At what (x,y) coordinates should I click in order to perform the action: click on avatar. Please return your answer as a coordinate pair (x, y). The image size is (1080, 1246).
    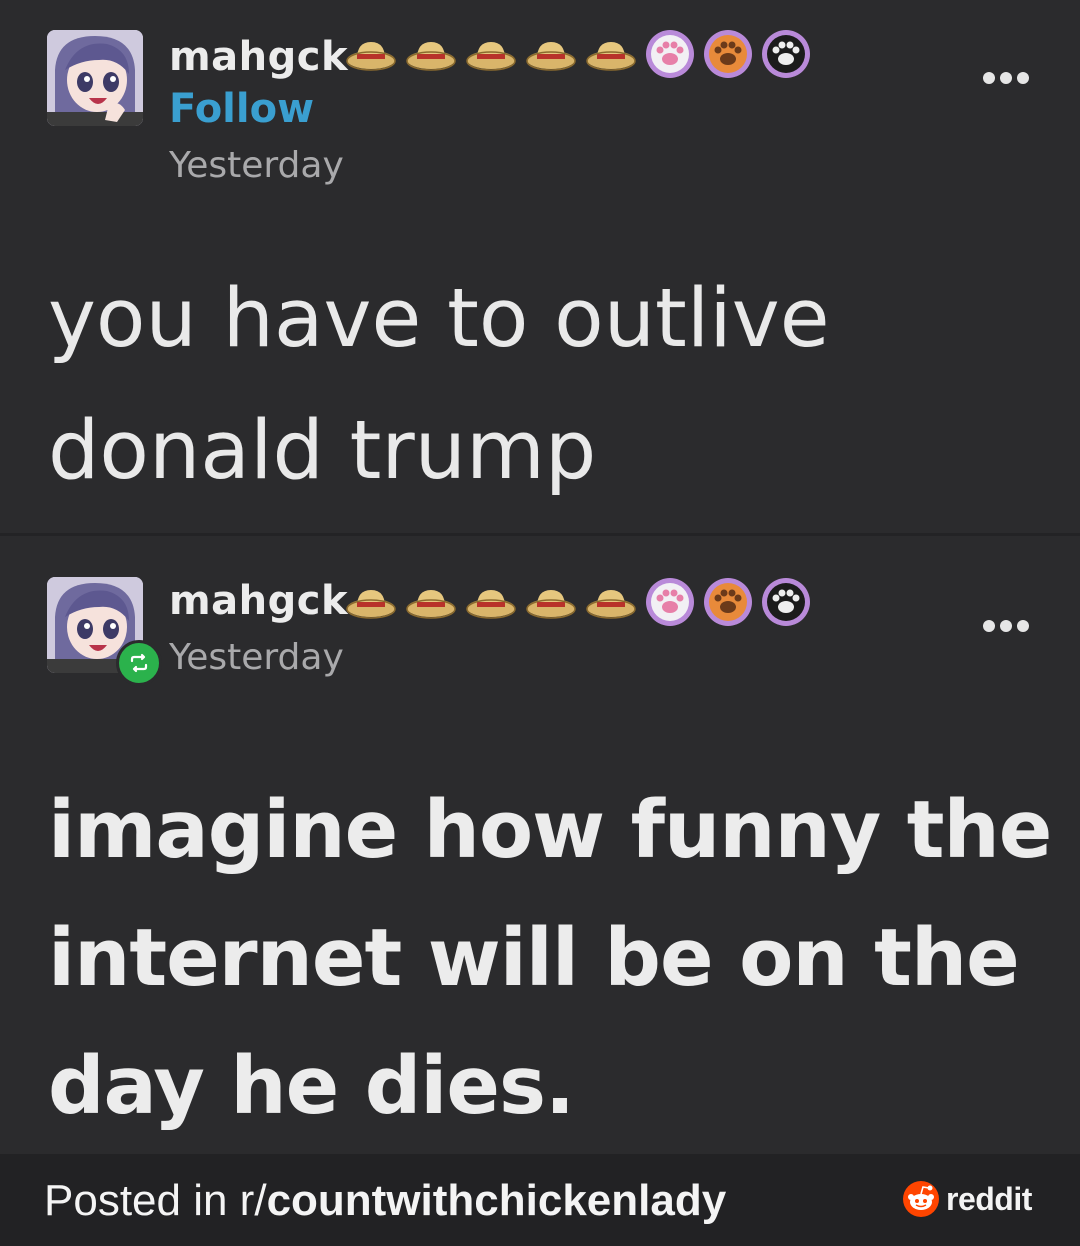
    Looking at the image, I should click on (95, 78).